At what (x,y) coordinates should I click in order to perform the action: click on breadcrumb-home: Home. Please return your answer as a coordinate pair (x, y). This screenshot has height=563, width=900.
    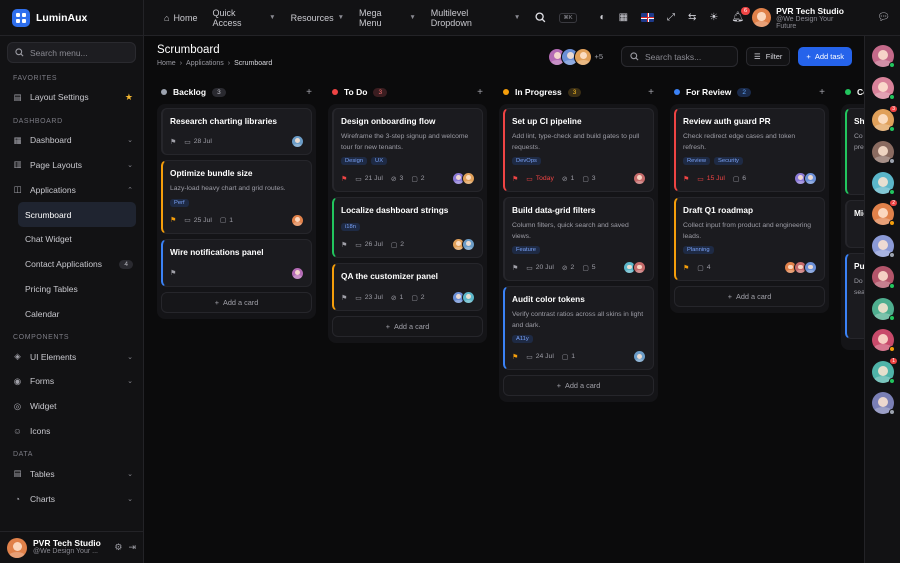
    Looking at the image, I should click on (166, 63).